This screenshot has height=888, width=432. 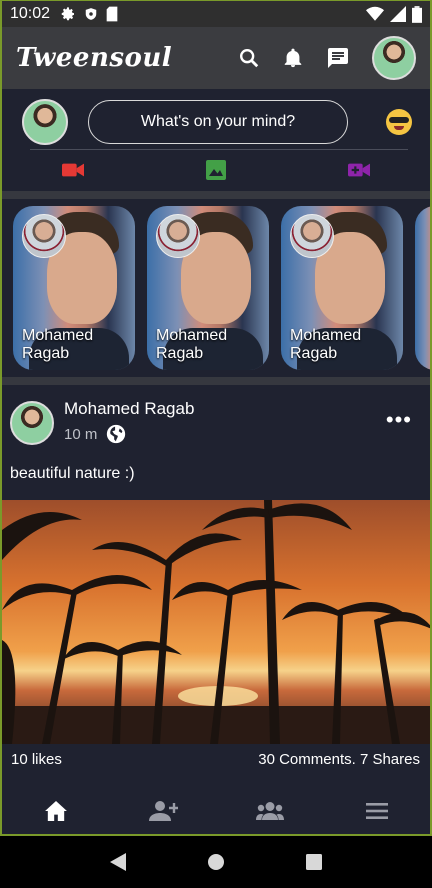 I want to click on video-add-icon, so click(x=358, y=170).